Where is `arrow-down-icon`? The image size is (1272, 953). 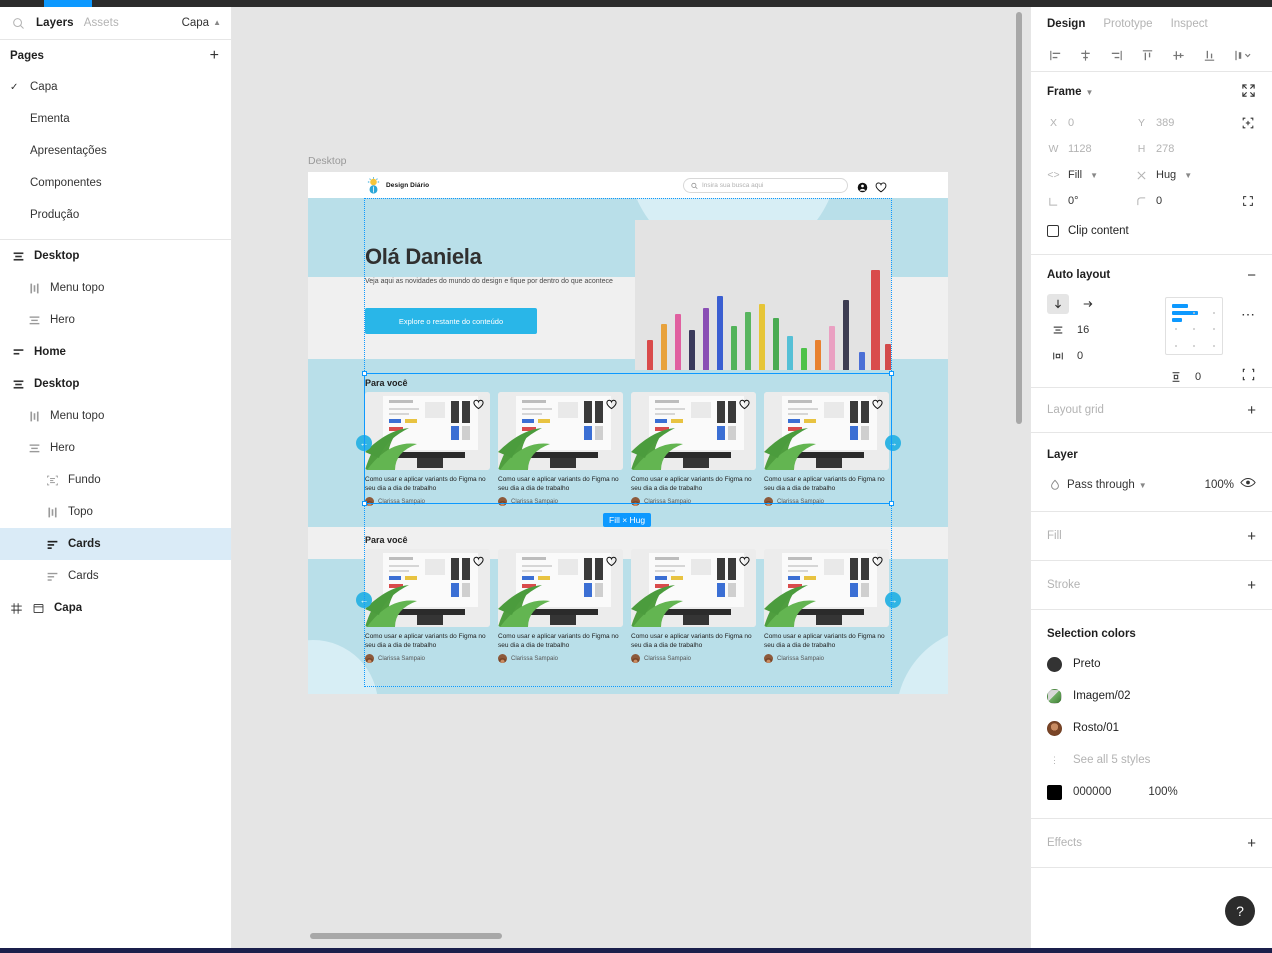
arrow-down-icon is located at coordinates (1058, 304).